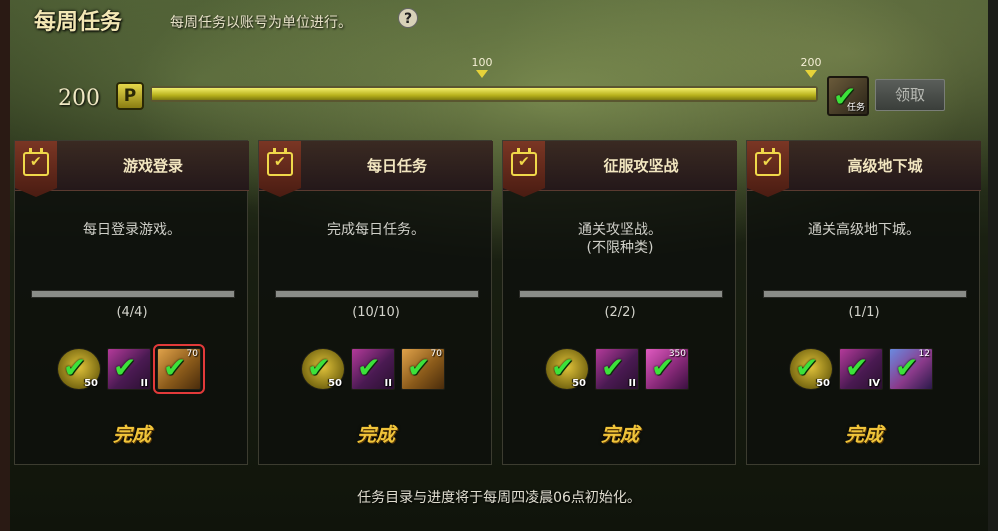 Image resolution: width=998 pixels, height=531 pixels. I want to click on purple-box-icon: ✔ IV, so click(861, 369).